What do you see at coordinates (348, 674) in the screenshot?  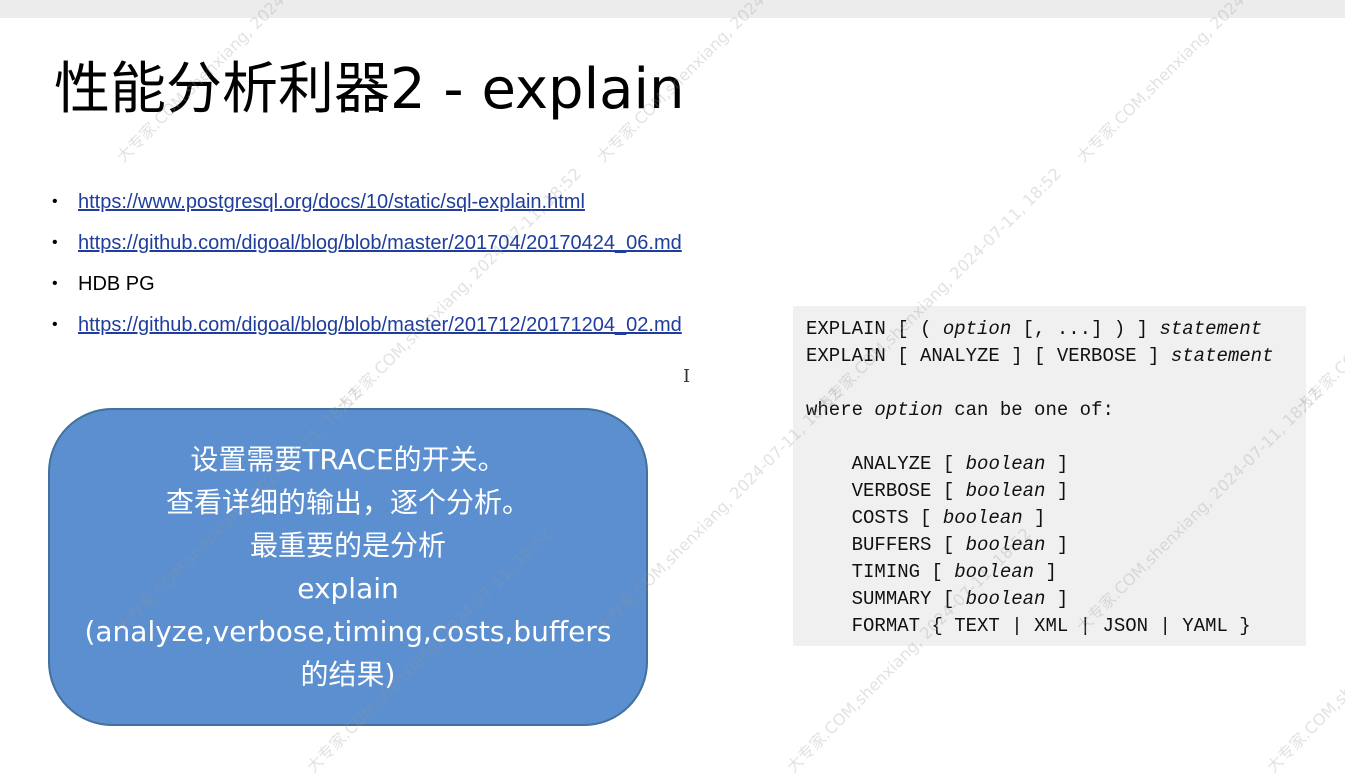 I see `callout-line: 的结果)` at bounding box center [348, 674].